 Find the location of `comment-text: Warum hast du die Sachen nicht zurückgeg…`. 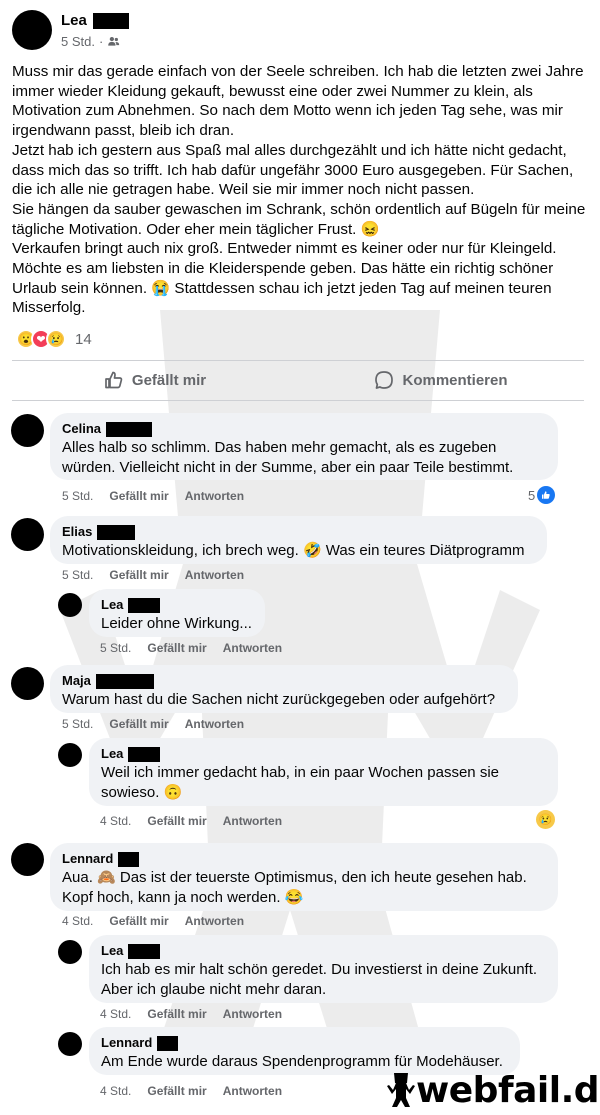

comment-text: Warum hast du die Sachen nicht zurückgeg… is located at coordinates (279, 699).